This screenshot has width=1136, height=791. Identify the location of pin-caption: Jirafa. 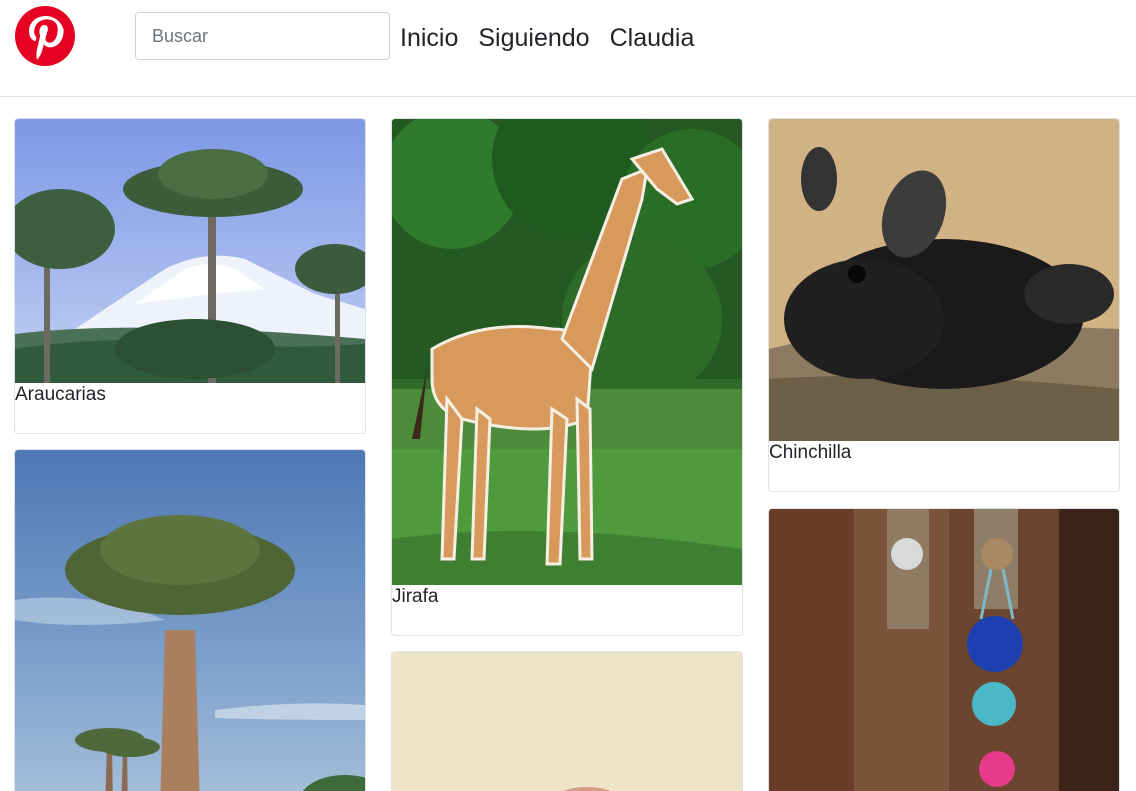
(415, 596).